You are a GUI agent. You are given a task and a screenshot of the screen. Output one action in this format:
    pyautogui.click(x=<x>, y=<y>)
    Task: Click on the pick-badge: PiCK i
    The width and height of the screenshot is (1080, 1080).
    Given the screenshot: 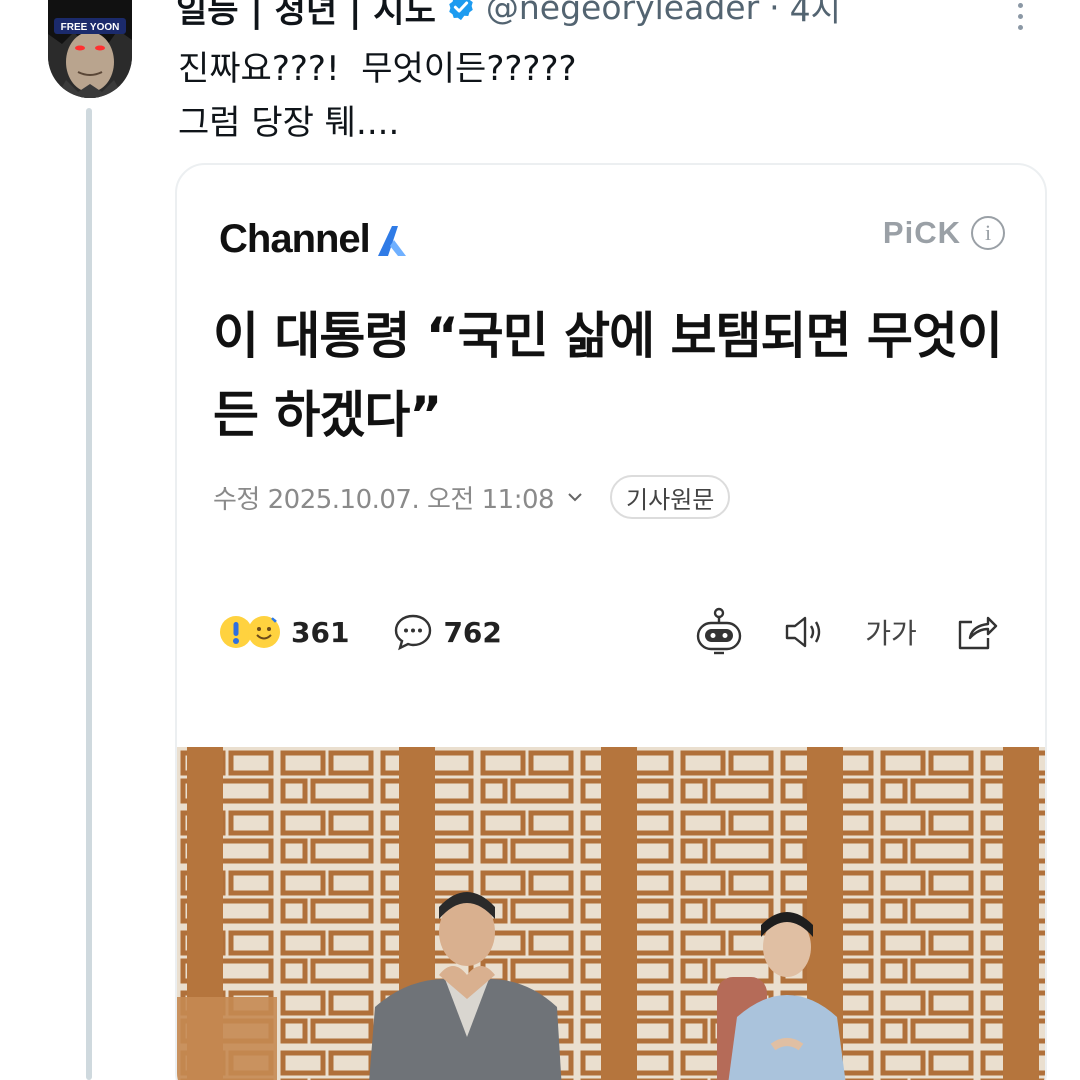 What is the action you would take?
    pyautogui.click(x=944, y=233)
    